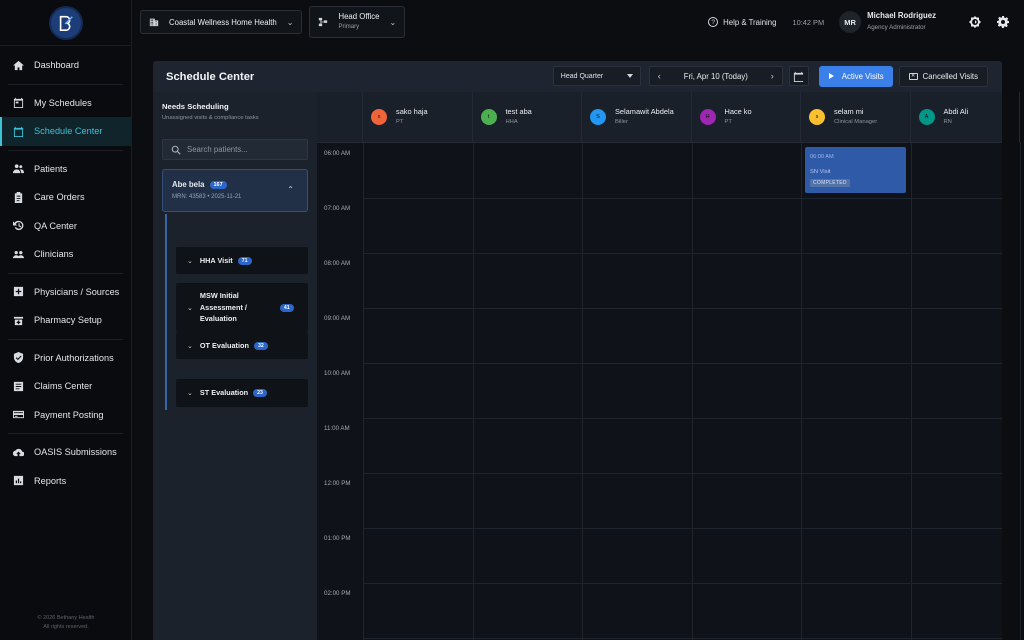  I want to click on sidebar-item-pharmacy-setup: Pharmacy Setup, so click(65, 320).